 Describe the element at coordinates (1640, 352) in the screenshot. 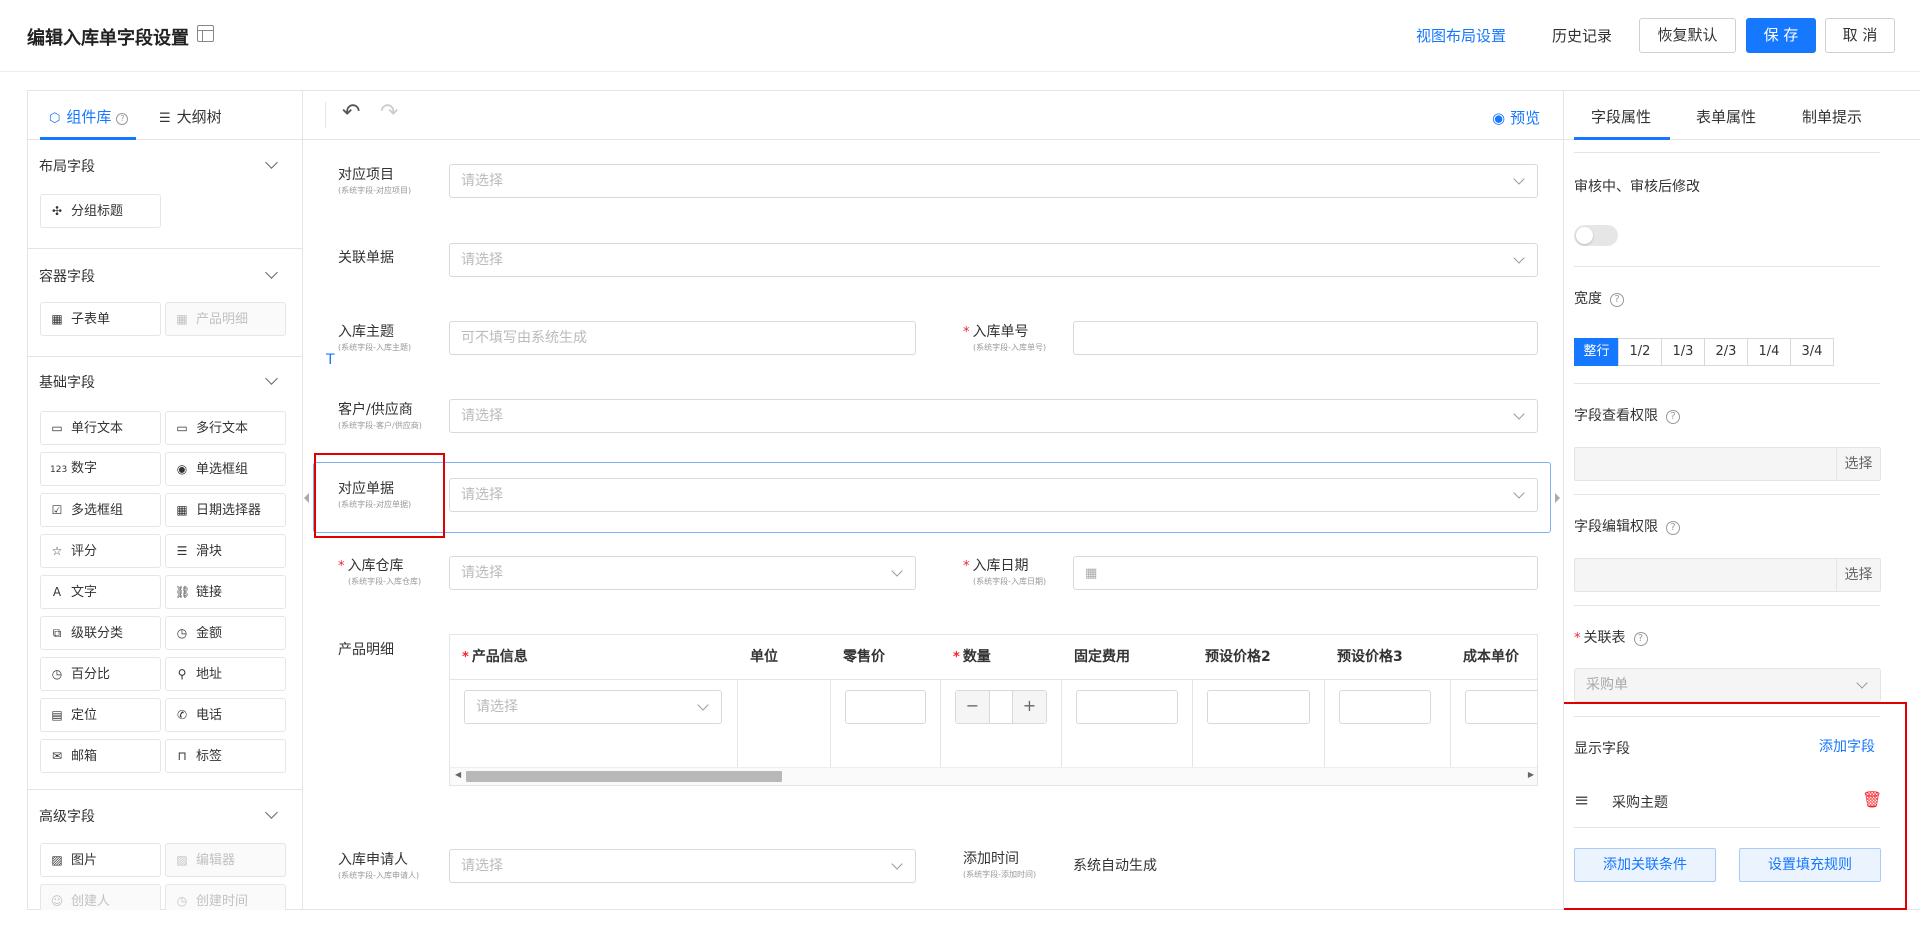

I see `width-option-half: 1/2` at that location.